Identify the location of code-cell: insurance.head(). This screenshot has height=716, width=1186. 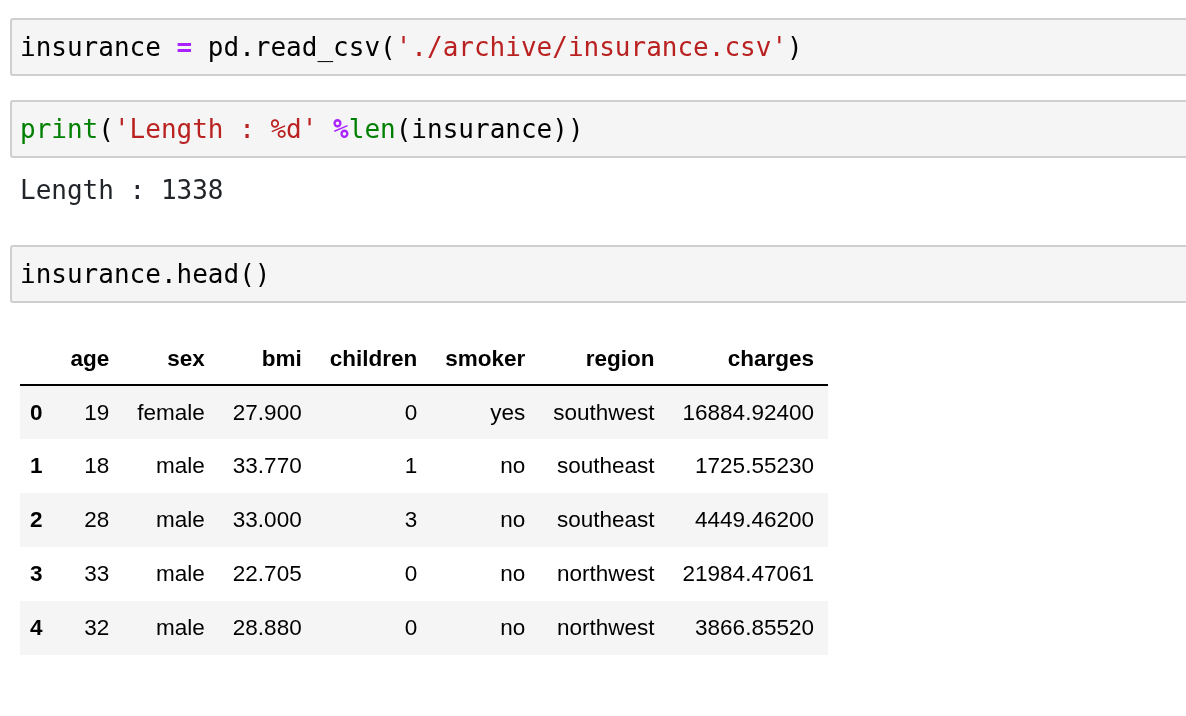
(598, 274).